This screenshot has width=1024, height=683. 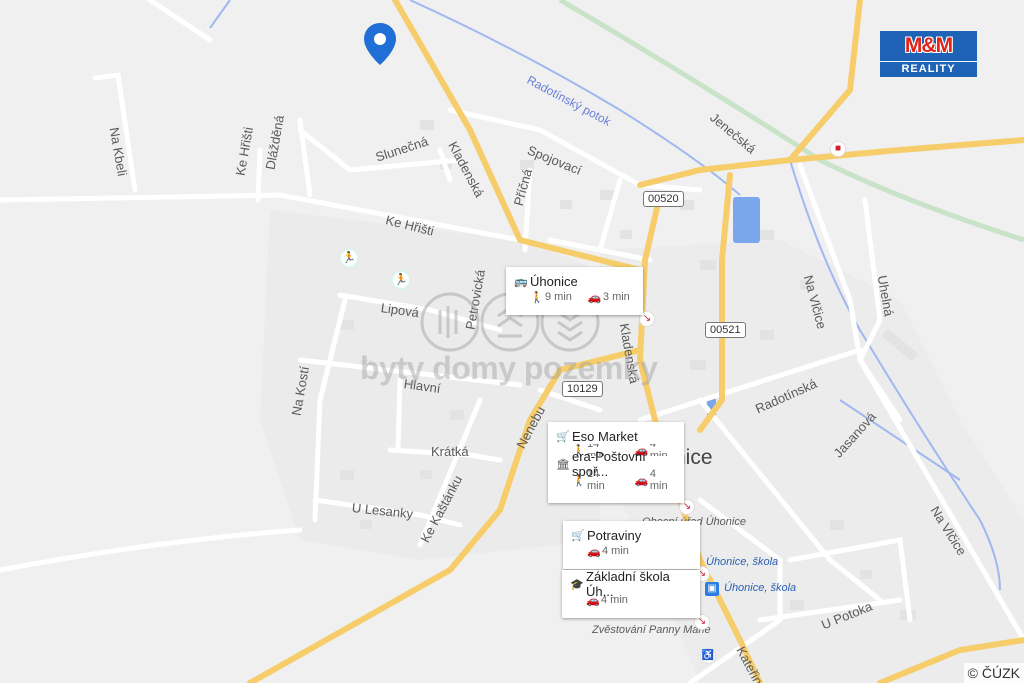 I want to click on poi-title: Úhonice, so click(x=554, y=281).